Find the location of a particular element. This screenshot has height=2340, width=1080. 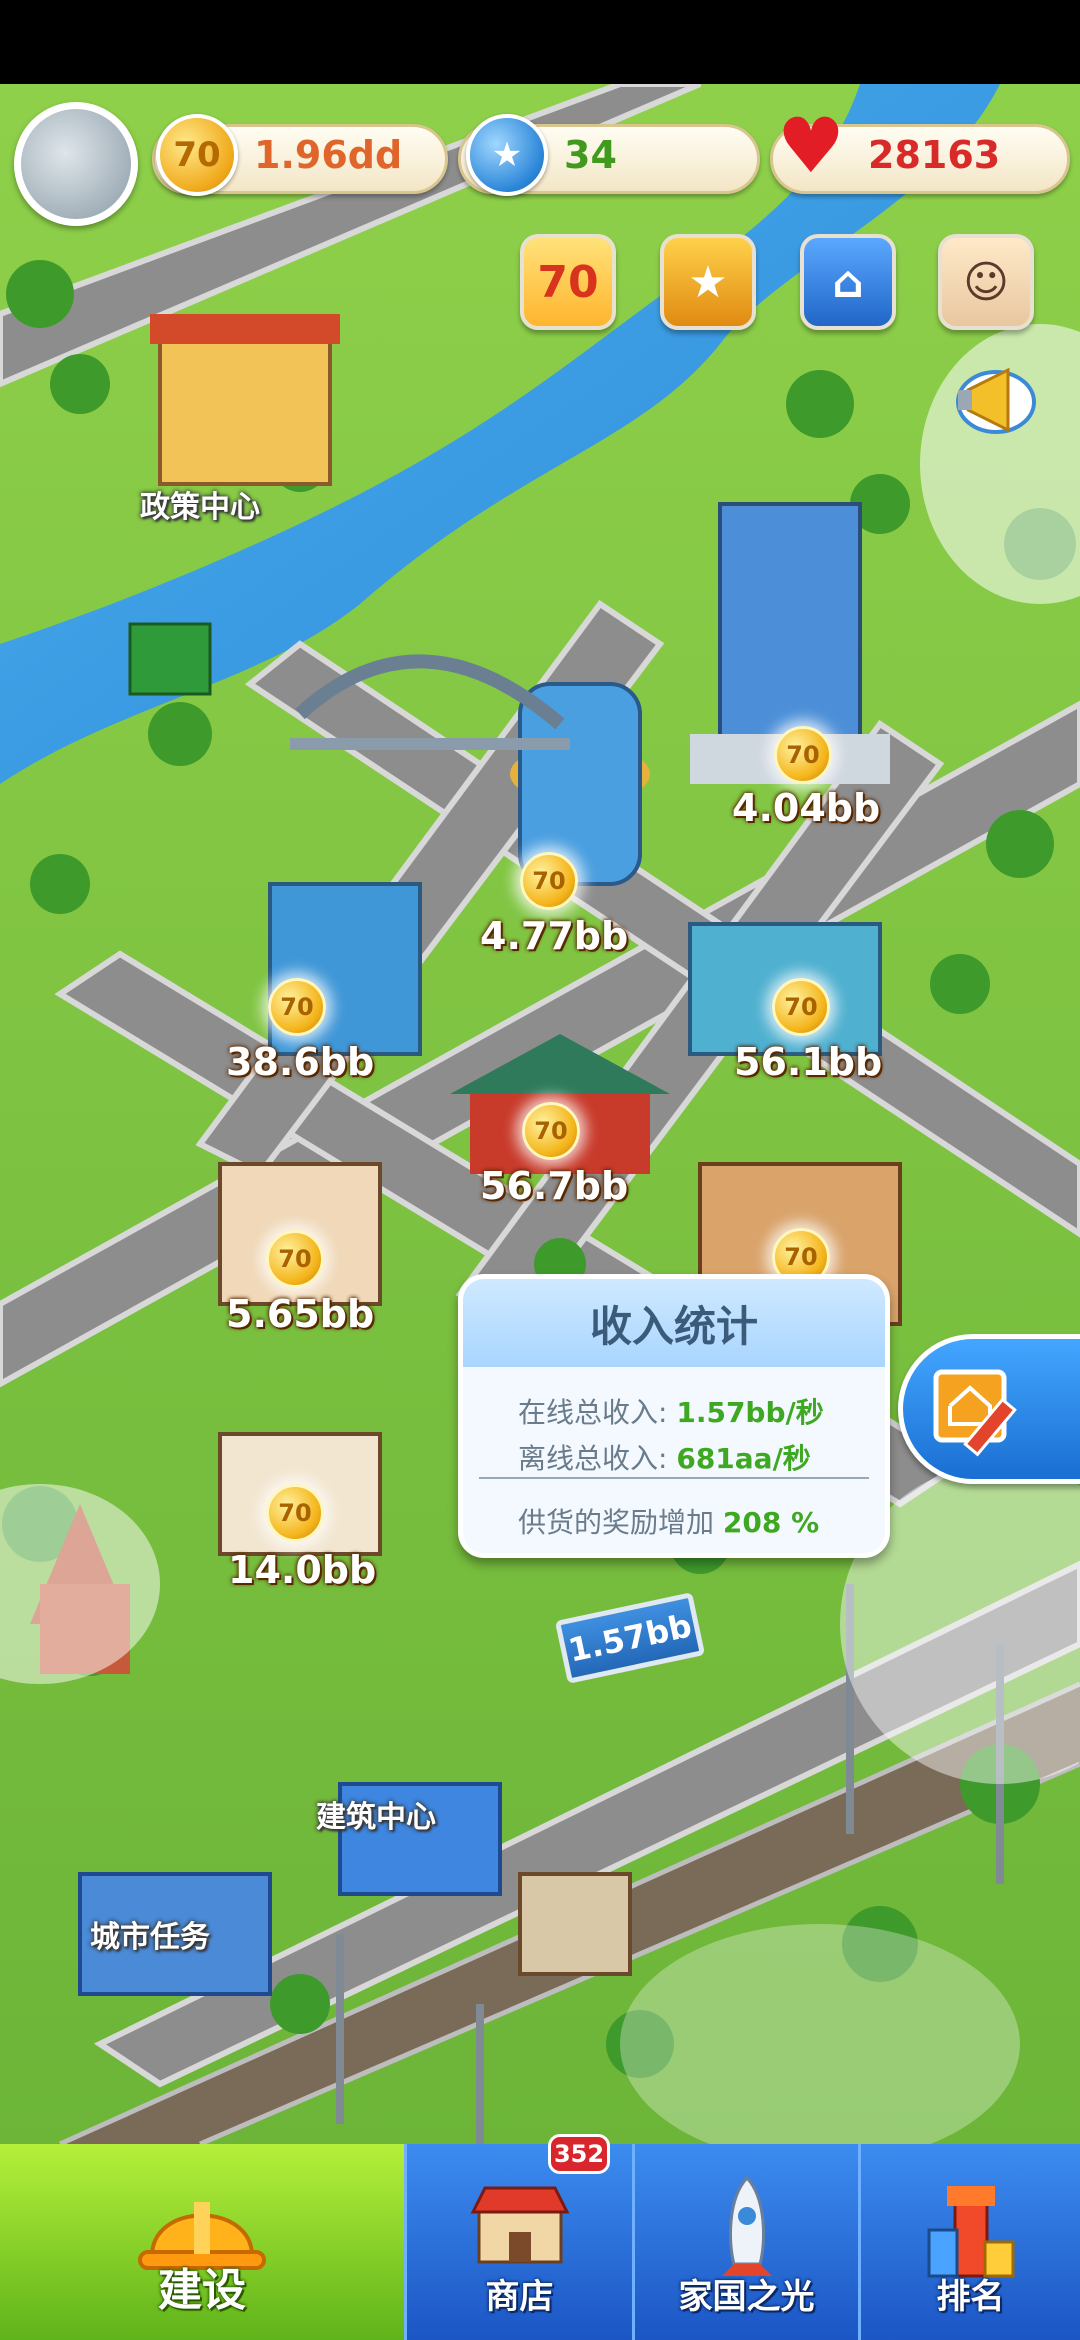

billboard-value: 1.57bb is located at coordinates (630, 1638).